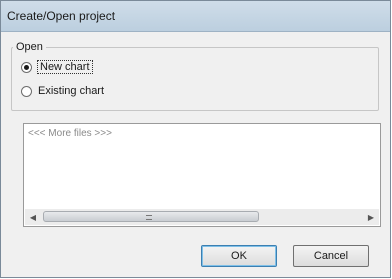 The image size is (392, 279). What do you see at coordinates (195, 16) in the screenshot?
I see `title-bar: Create/Open project` at bounding box center [195, 16].